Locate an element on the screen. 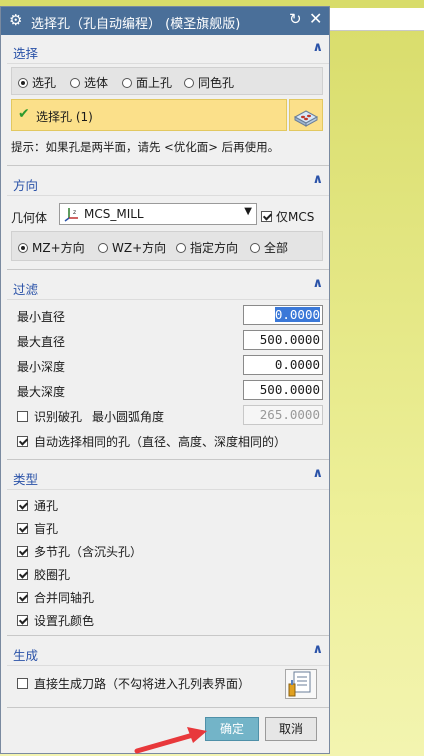 This screenshot has width=424, height=756. checkbox-label: 设置孔颜色 is located at coordinates (64, 621).